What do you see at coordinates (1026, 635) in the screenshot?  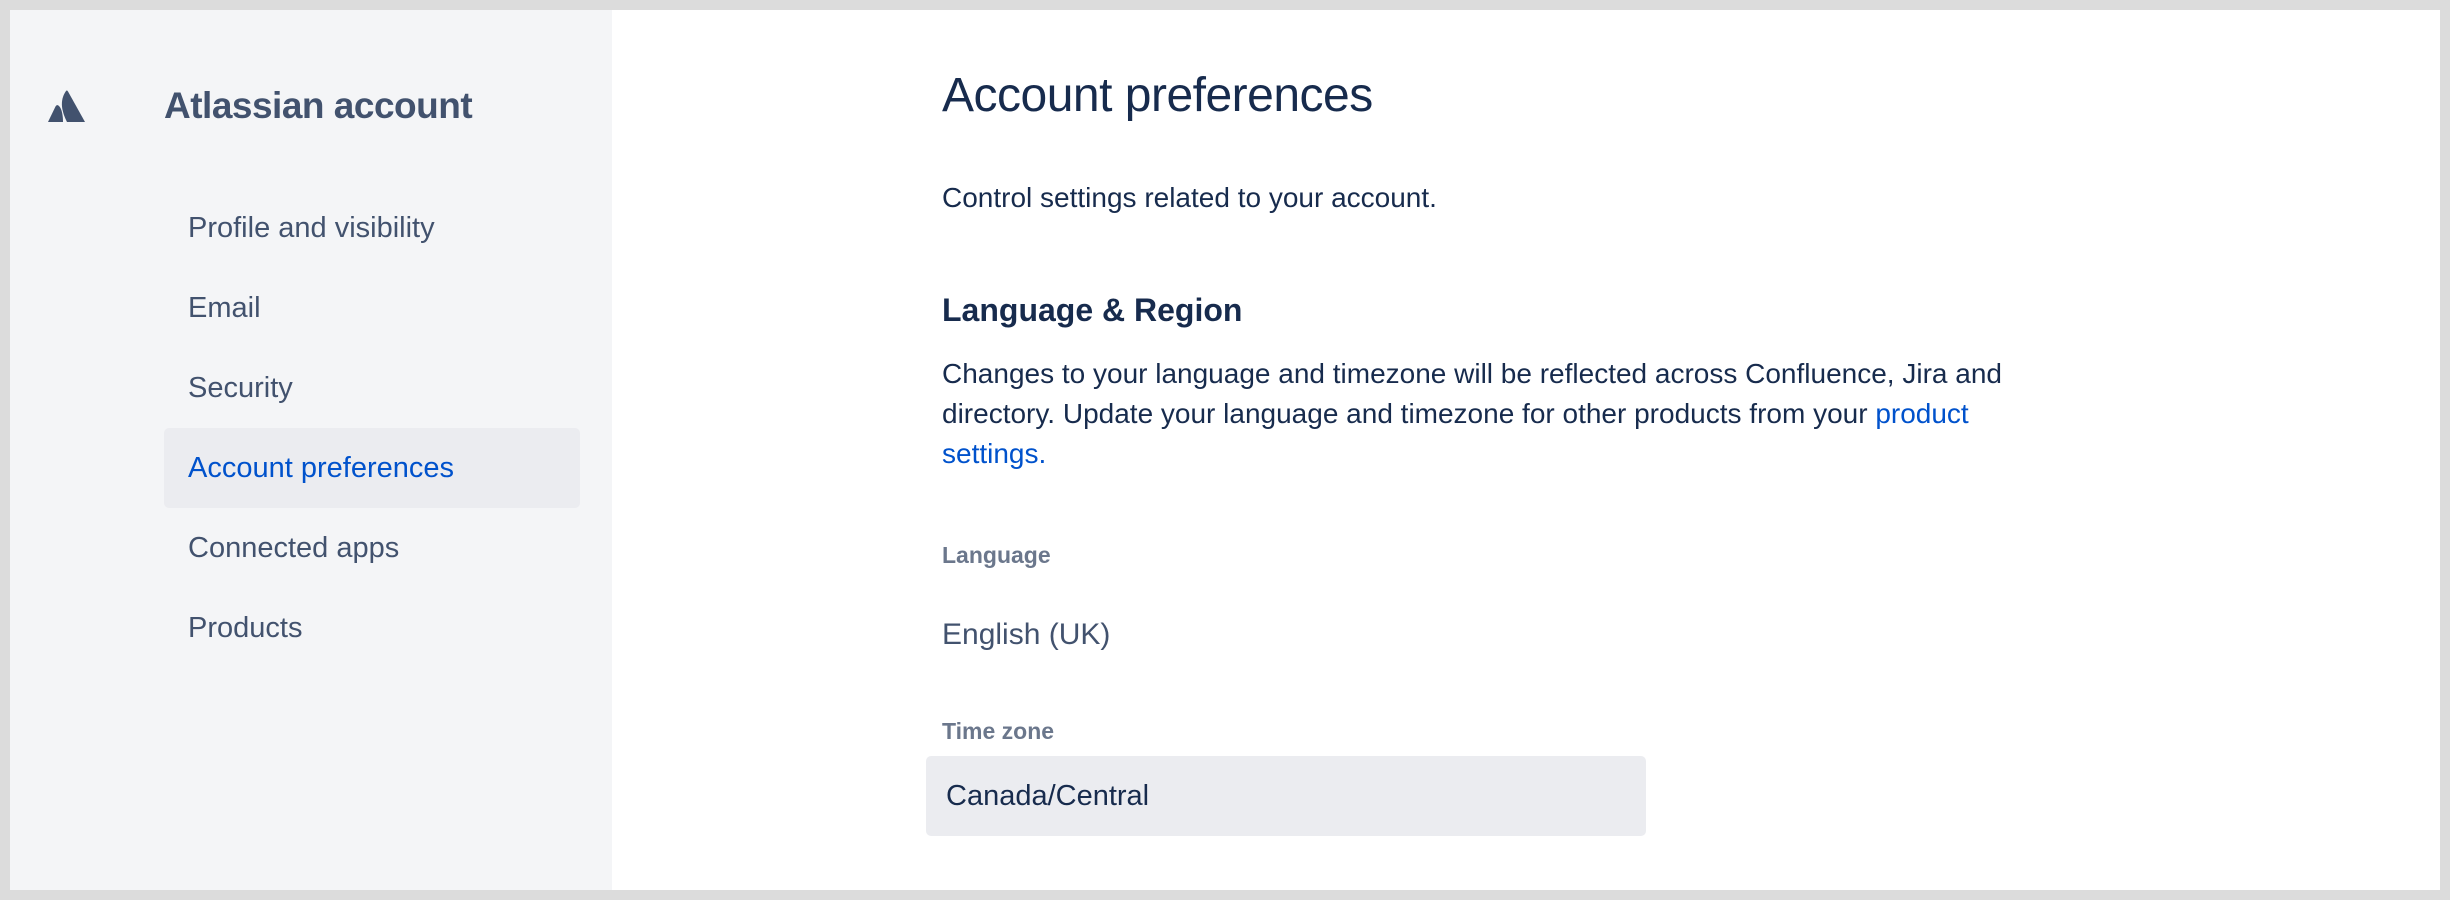 I see `language-value: English (UK)` at bounding box center [1026, 635].